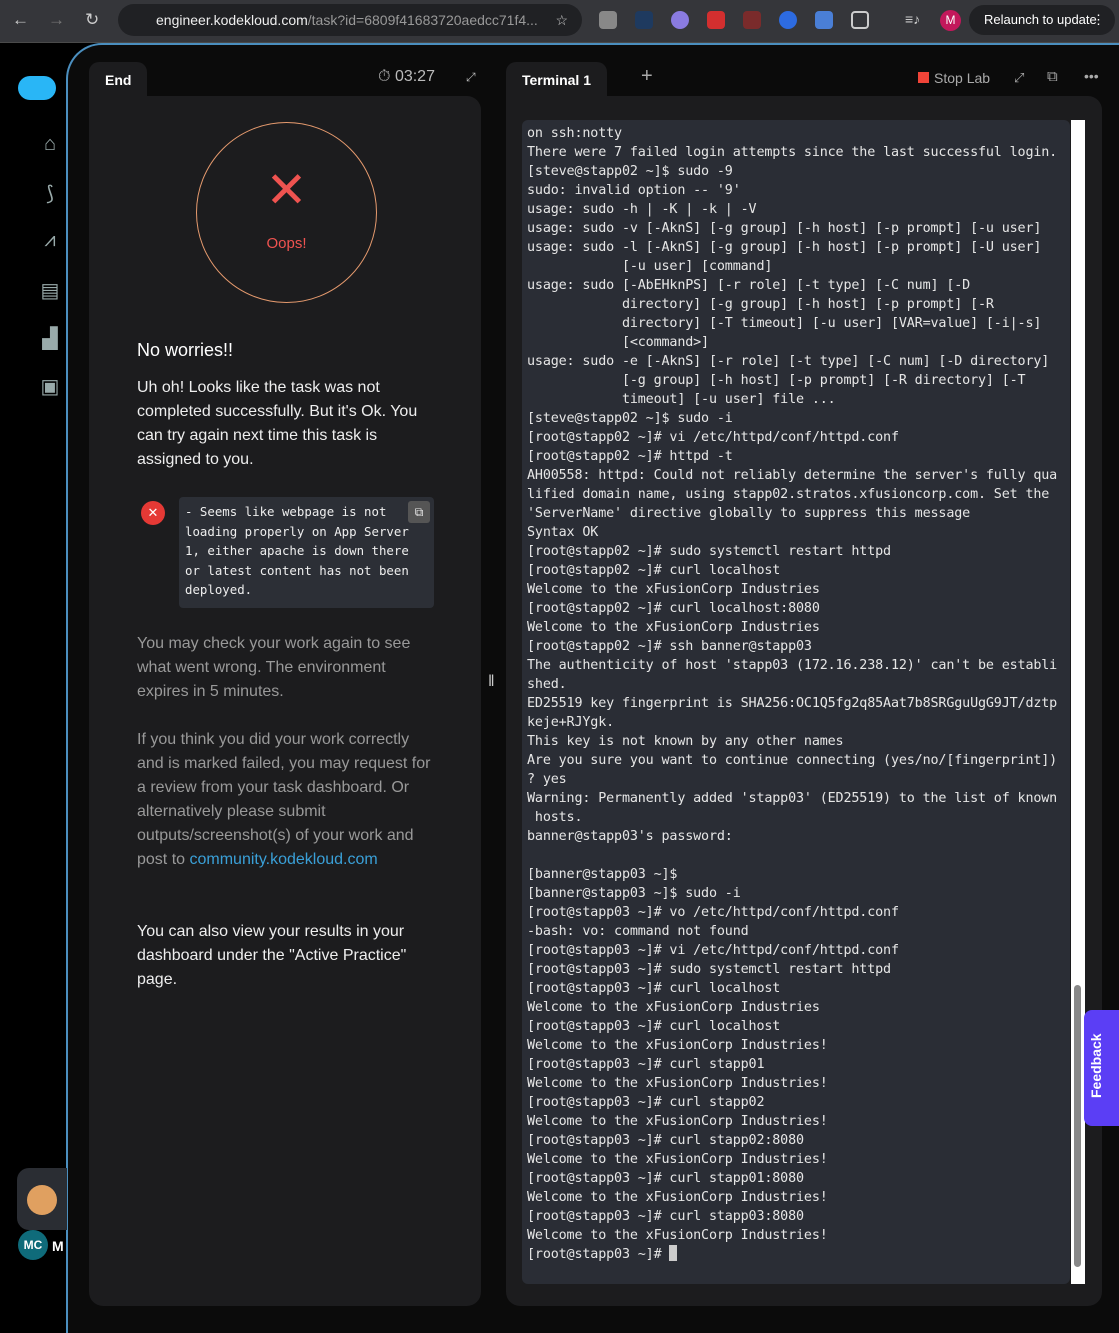 Image resolution: width=1119 pixels, height=1333 pixels. What do you see at coordinates (286, 190) in the screenshot?
I see `close-x-icon: ✕` at bounding box center [286, 190].